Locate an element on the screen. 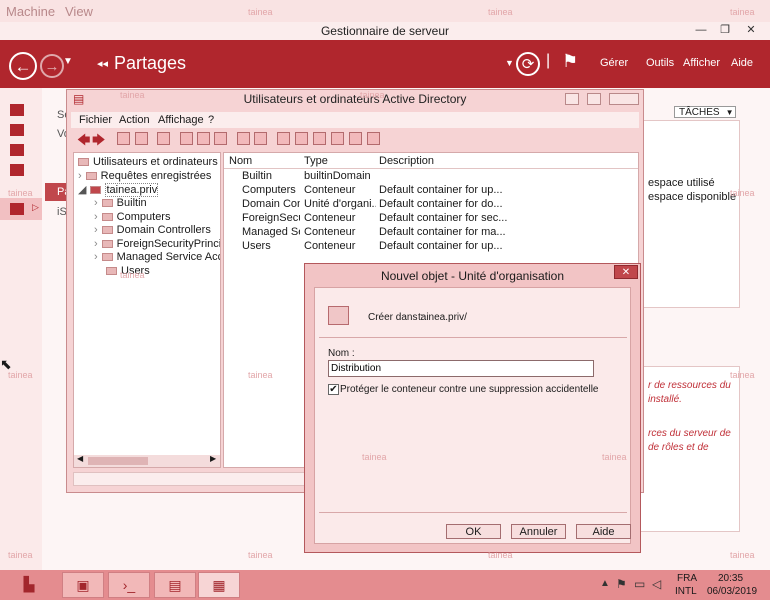  column-description: Description is located at coordinates (406, 161).